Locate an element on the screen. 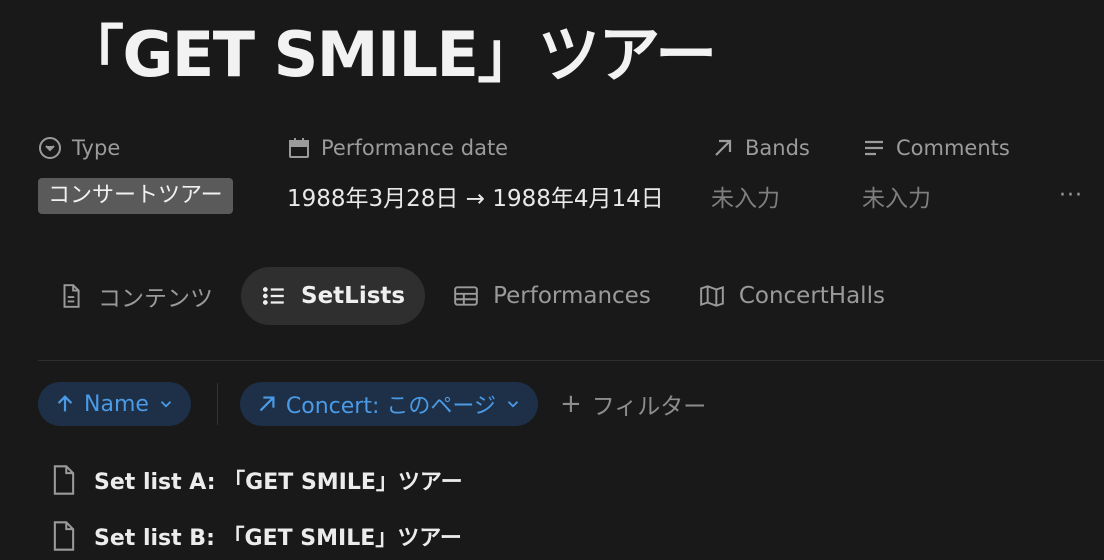 Image resolution: width=1104 pixels, height=560 pixels. property-comments-header: Comments is located at coordinates (936, 148).